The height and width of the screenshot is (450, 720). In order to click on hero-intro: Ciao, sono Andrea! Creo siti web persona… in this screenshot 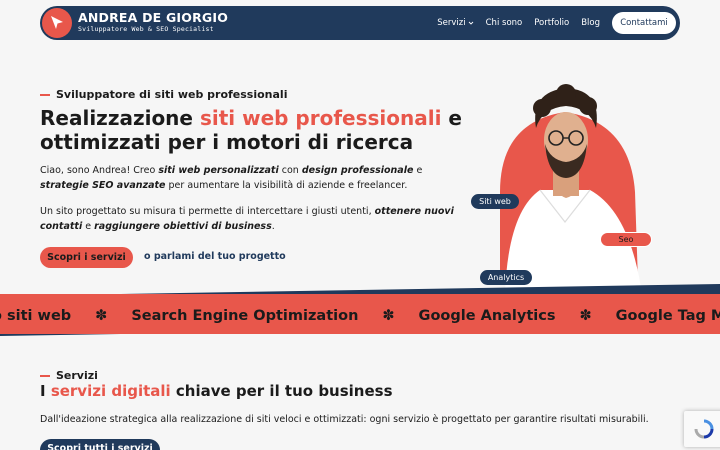, I will do `click(247, 178)`.